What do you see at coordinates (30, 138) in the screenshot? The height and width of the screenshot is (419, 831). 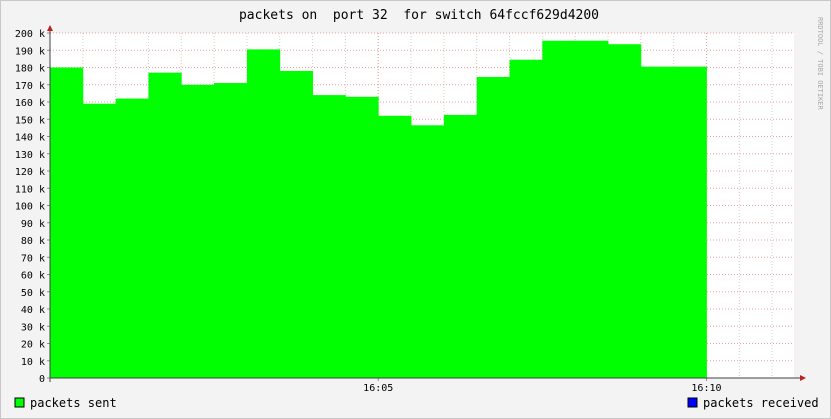 I see `y-tick-label: 140 k` at bounding box center [30, 138].